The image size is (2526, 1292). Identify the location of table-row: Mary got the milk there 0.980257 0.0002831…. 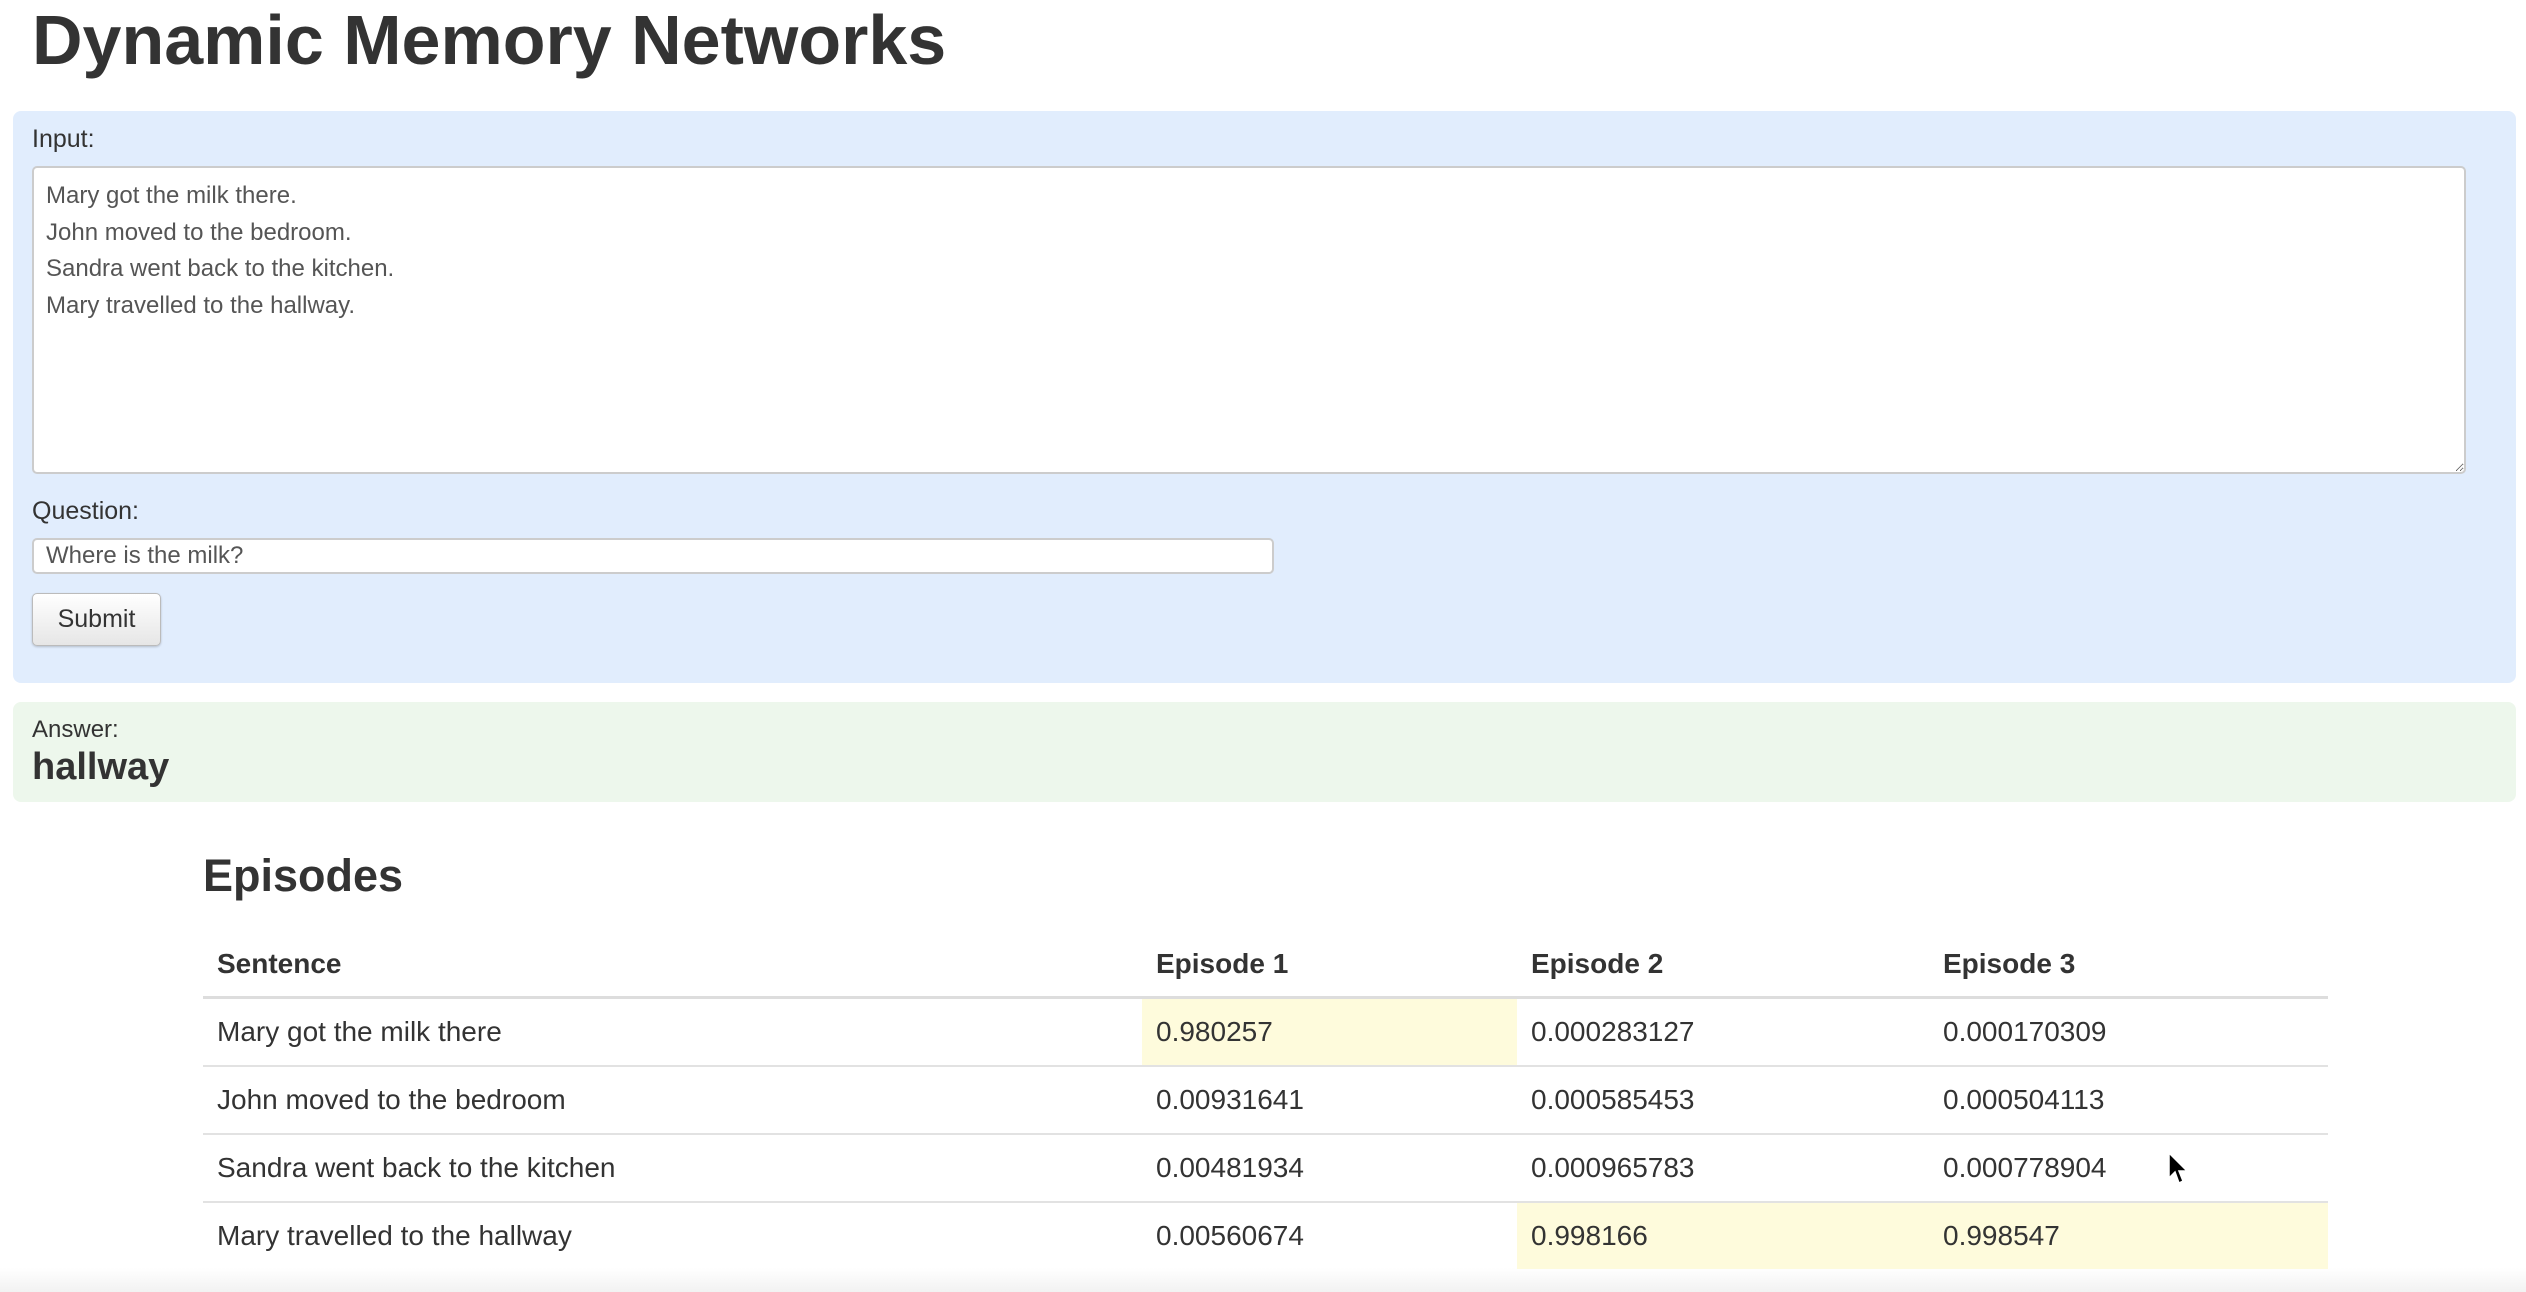
(1265, 1032).